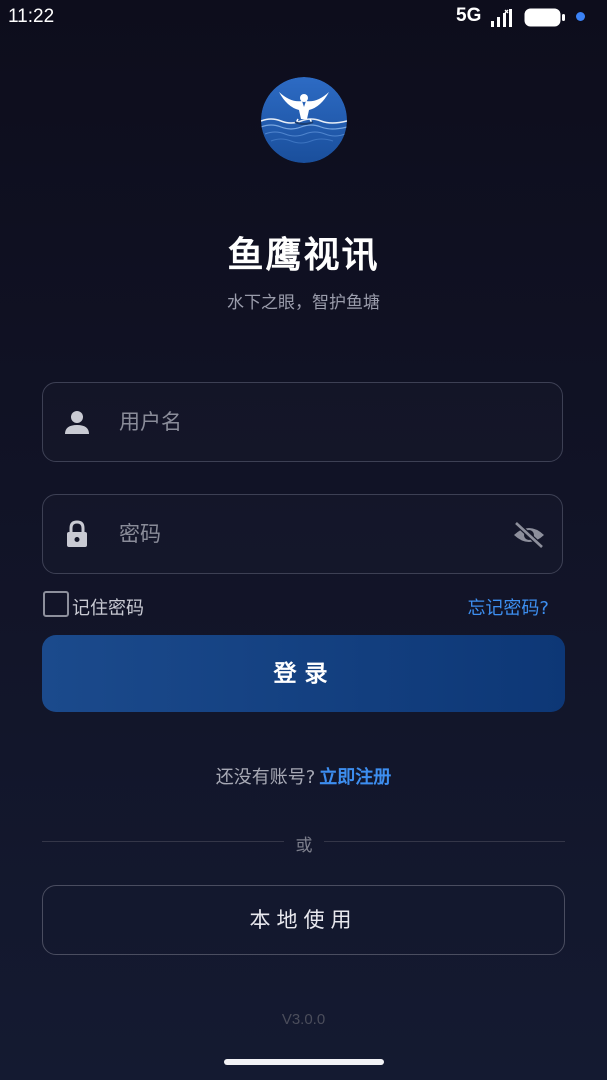 This screenshot has height=1080, width=607. Describe the element at coordinates (303, 1019) in the screenshot. I see `version-label: V3.0.0` at that location.